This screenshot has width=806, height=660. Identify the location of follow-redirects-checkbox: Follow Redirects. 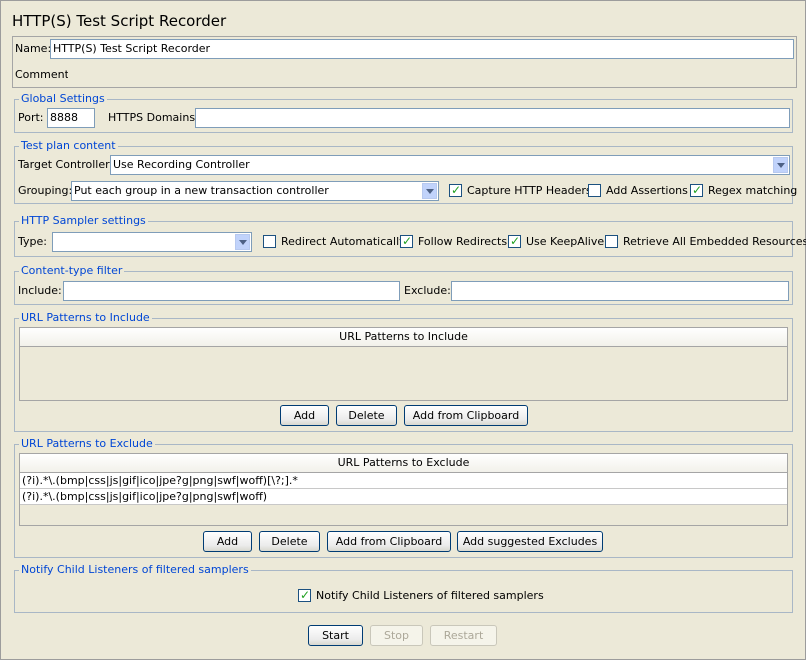
(454, 241).